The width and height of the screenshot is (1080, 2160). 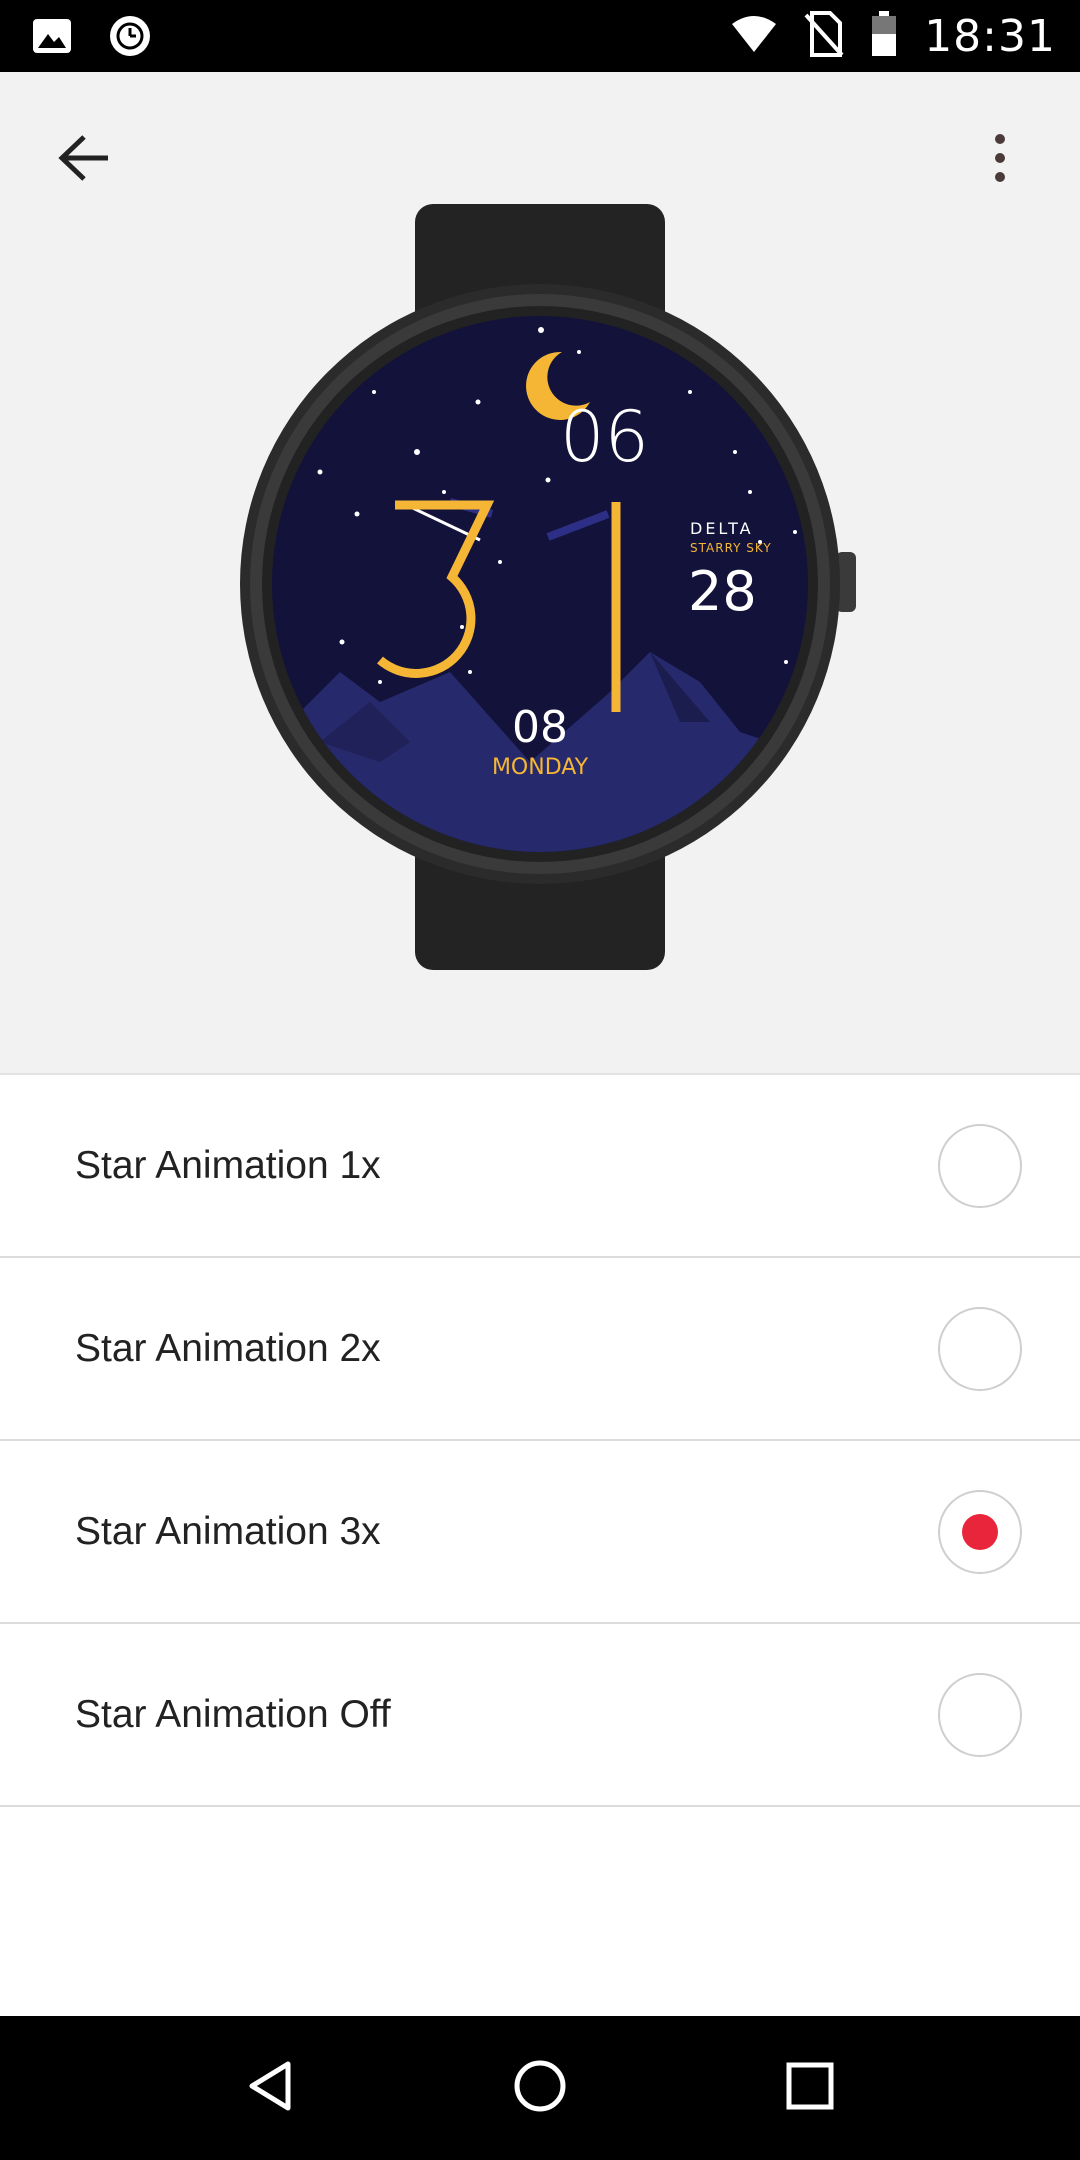 I want to click on back-button, so click(x=84, y=160).